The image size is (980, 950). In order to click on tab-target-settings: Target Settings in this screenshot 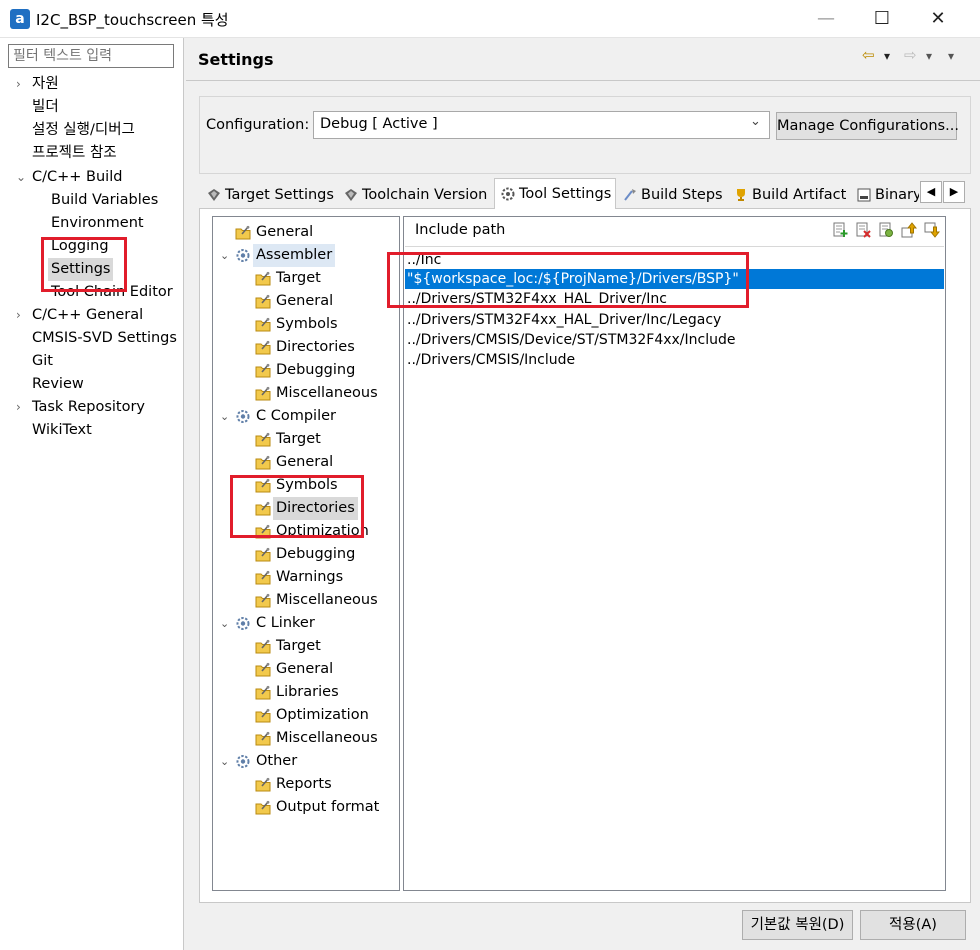, I will do `click(268, 195)`.